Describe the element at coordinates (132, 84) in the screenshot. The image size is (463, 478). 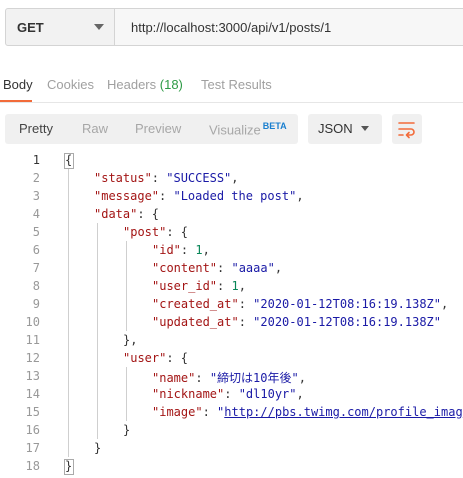
I see `tab-headers-label: Headers` at that location.